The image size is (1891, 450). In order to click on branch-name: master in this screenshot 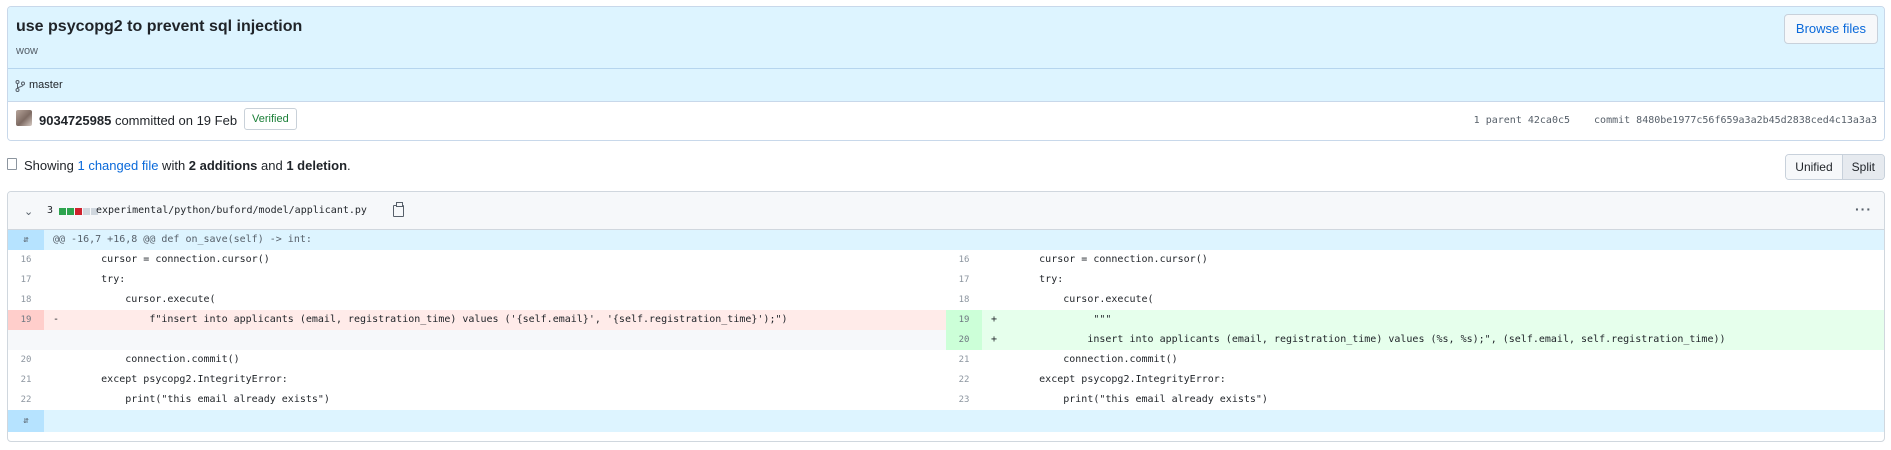, I will do `click(46, 85)`.